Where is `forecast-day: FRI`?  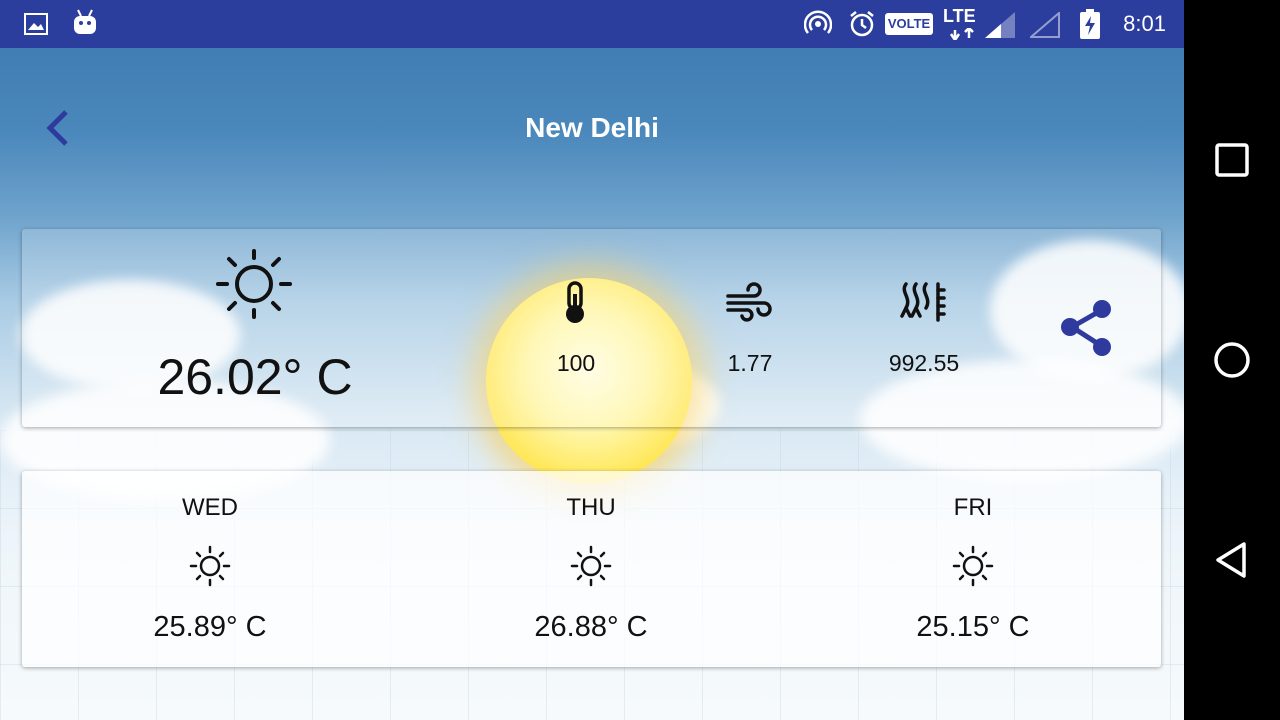 forecast-day: FRI is located at coordinates (973, 507).